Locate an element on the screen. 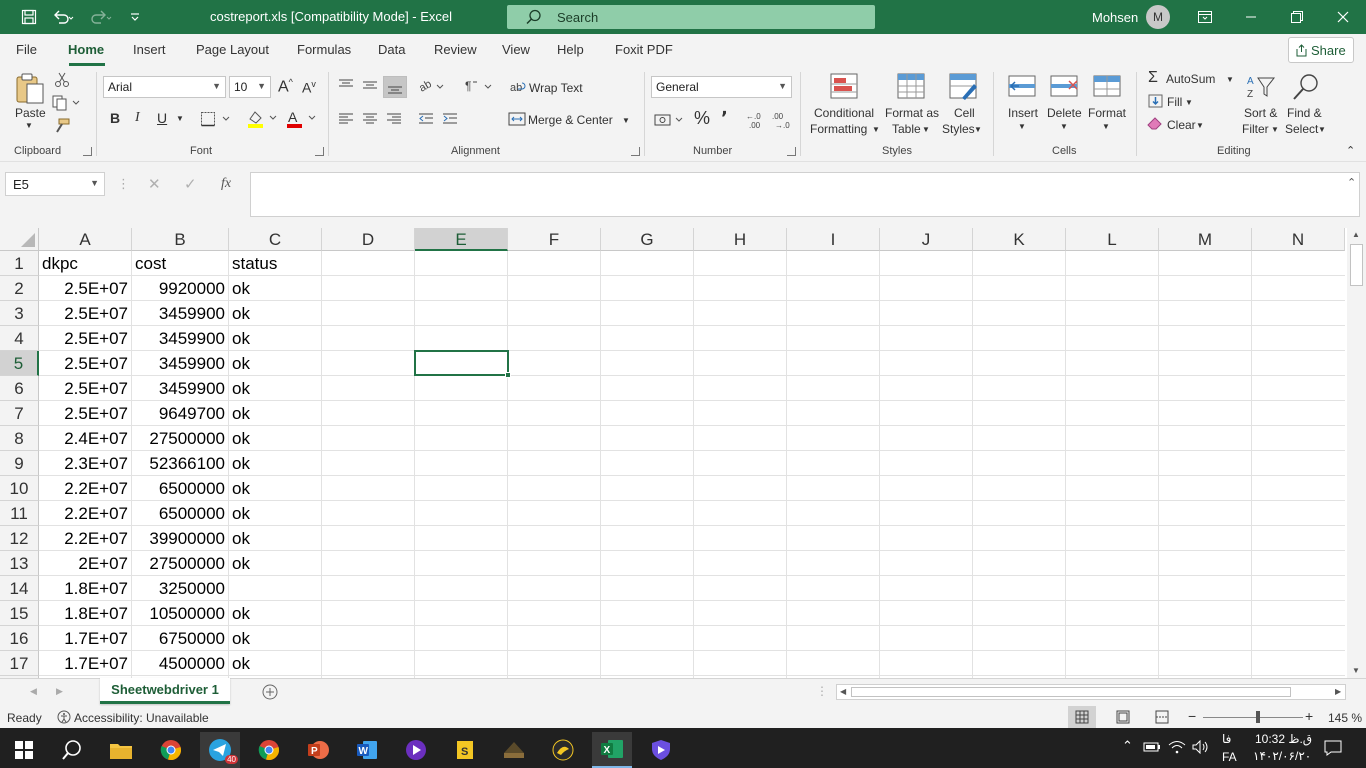 The height and width of the screenshot is (768, 1366). language-indicator: FA is located at coordinates (1229, 757).